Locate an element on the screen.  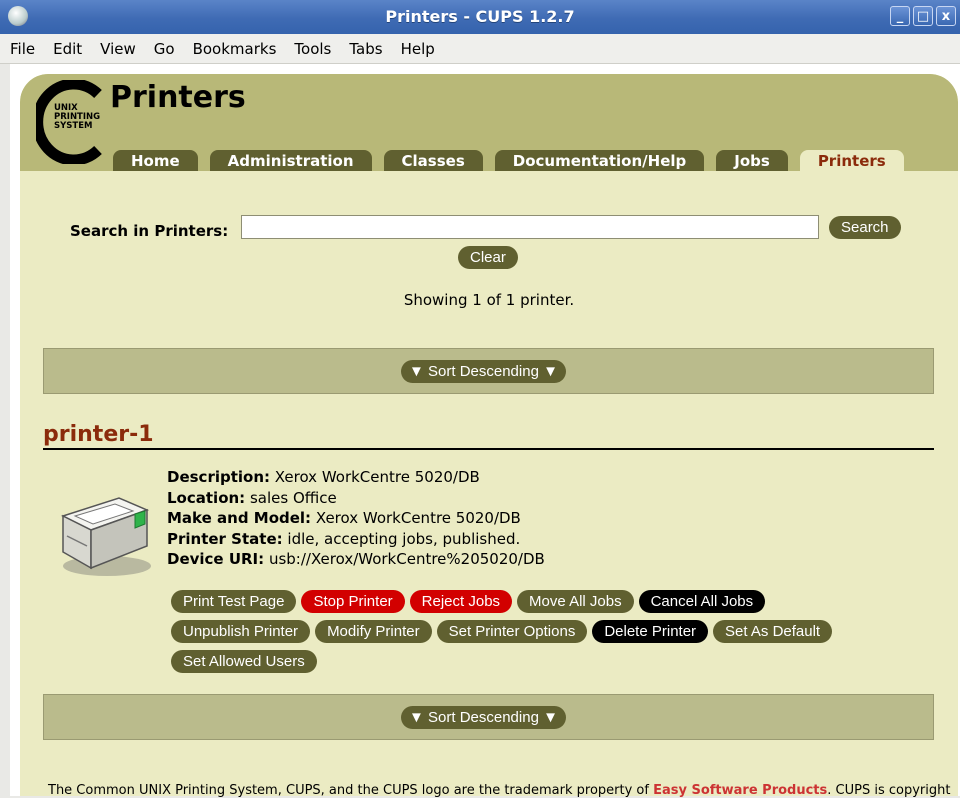
menu-edit: Edit is located at coordinates (67, 49).